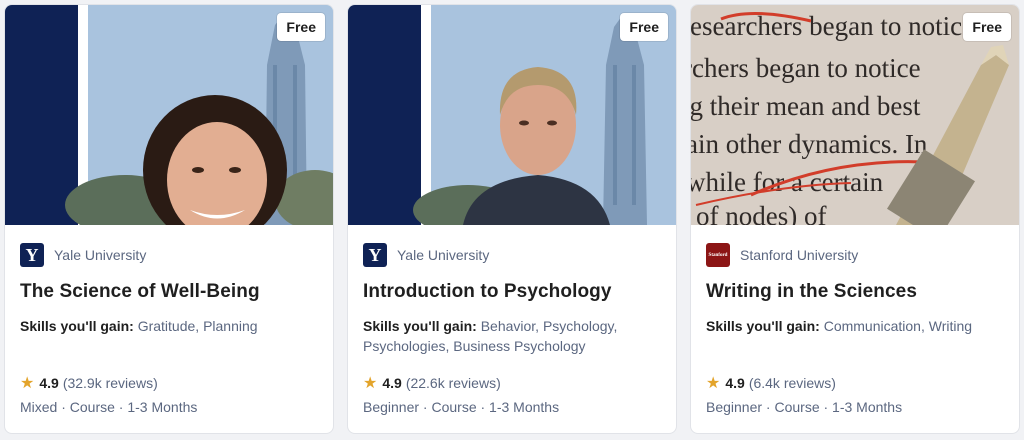 This screenshot has width=1024, height=440. What do you see at coordinates (169, 292) in the screenshot?
I see `course-title: The Science of Well-Being` at bounding box center [169, 292].